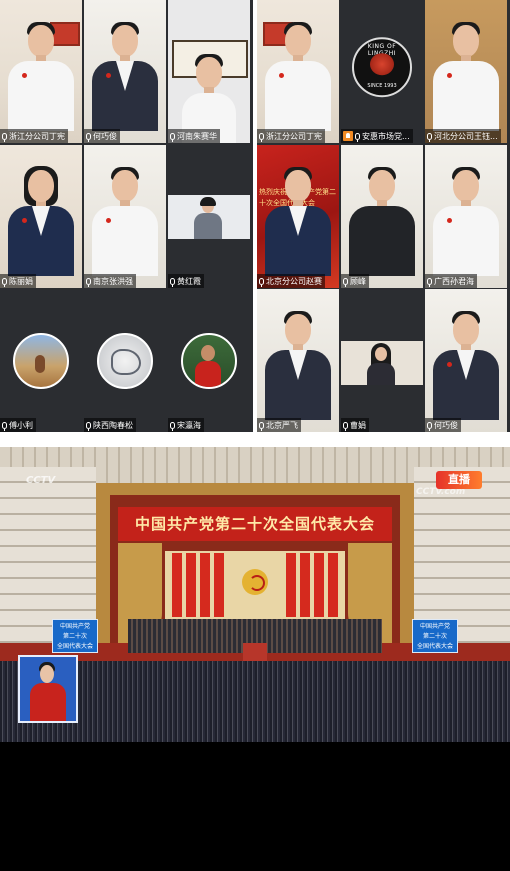 This screenshot has width=510, height=871. What do you see at coordinates (348, 136) in the screenshot?
I see `screen-share-icon` at bounding box center [348, 136].